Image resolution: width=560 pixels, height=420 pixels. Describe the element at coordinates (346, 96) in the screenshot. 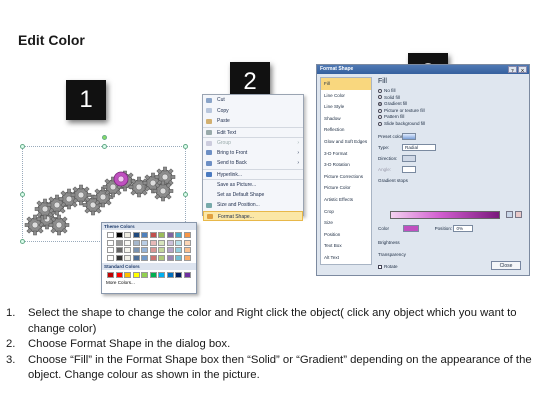

I see `nav-item-line-color: Line Color` at that location.